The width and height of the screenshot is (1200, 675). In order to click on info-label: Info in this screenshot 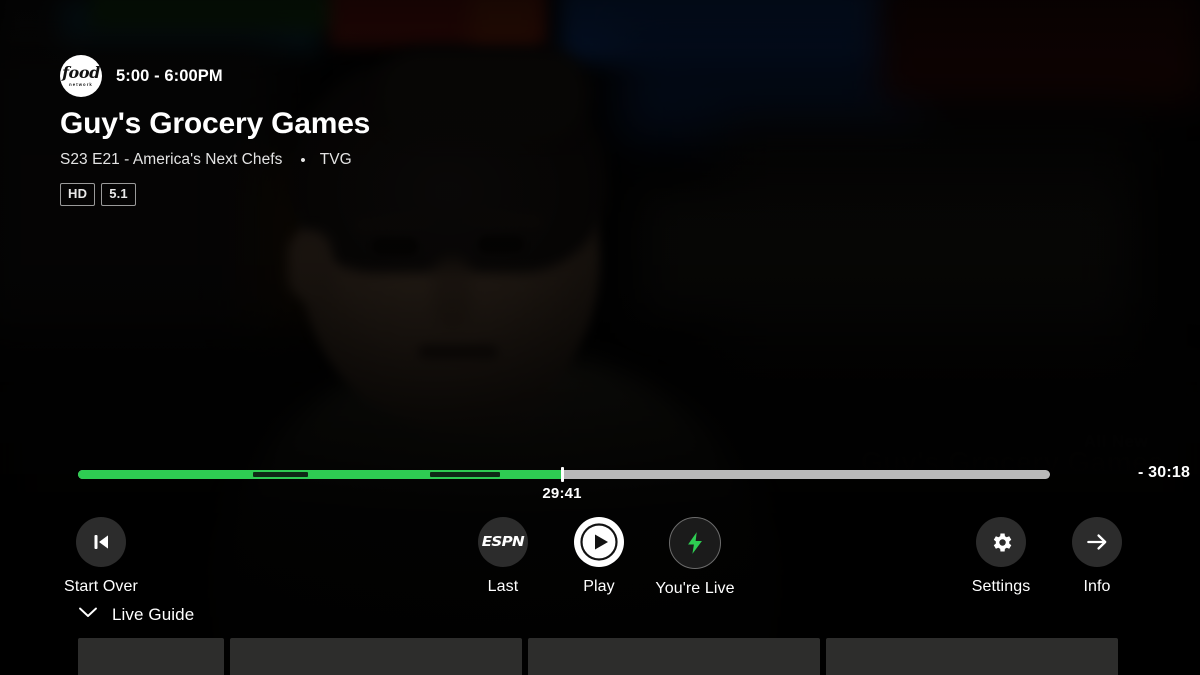, I will do `click(1097, 586)`.